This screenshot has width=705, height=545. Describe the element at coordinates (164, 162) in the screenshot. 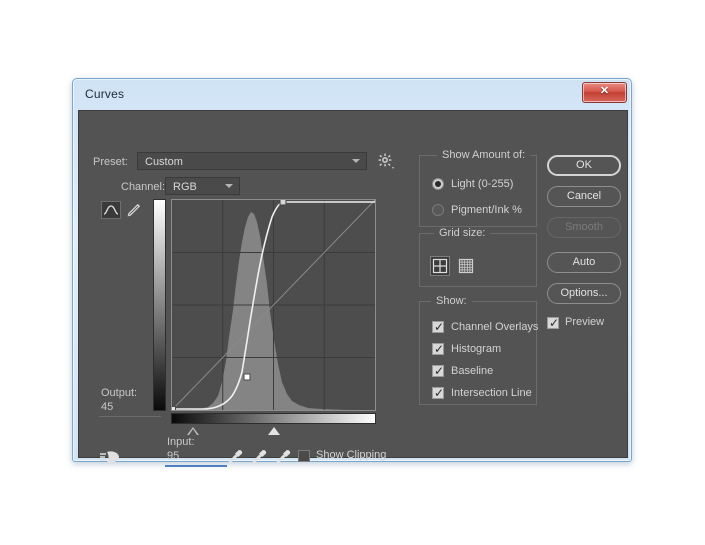

I see `preset-value: Custom` at that location.